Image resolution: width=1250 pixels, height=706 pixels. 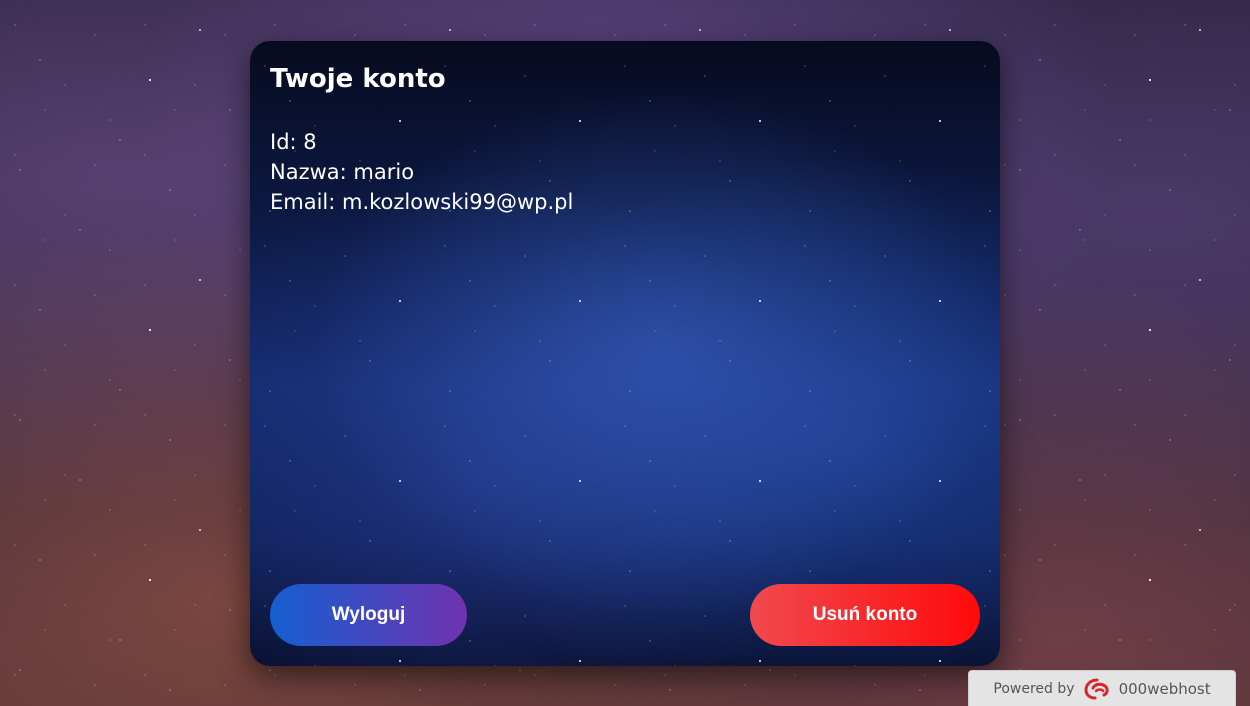 What do you see at coordinates (342, 172) in the screenshot?
I see `account-name: Nazwa: mario` at bounding box center [342, 172].